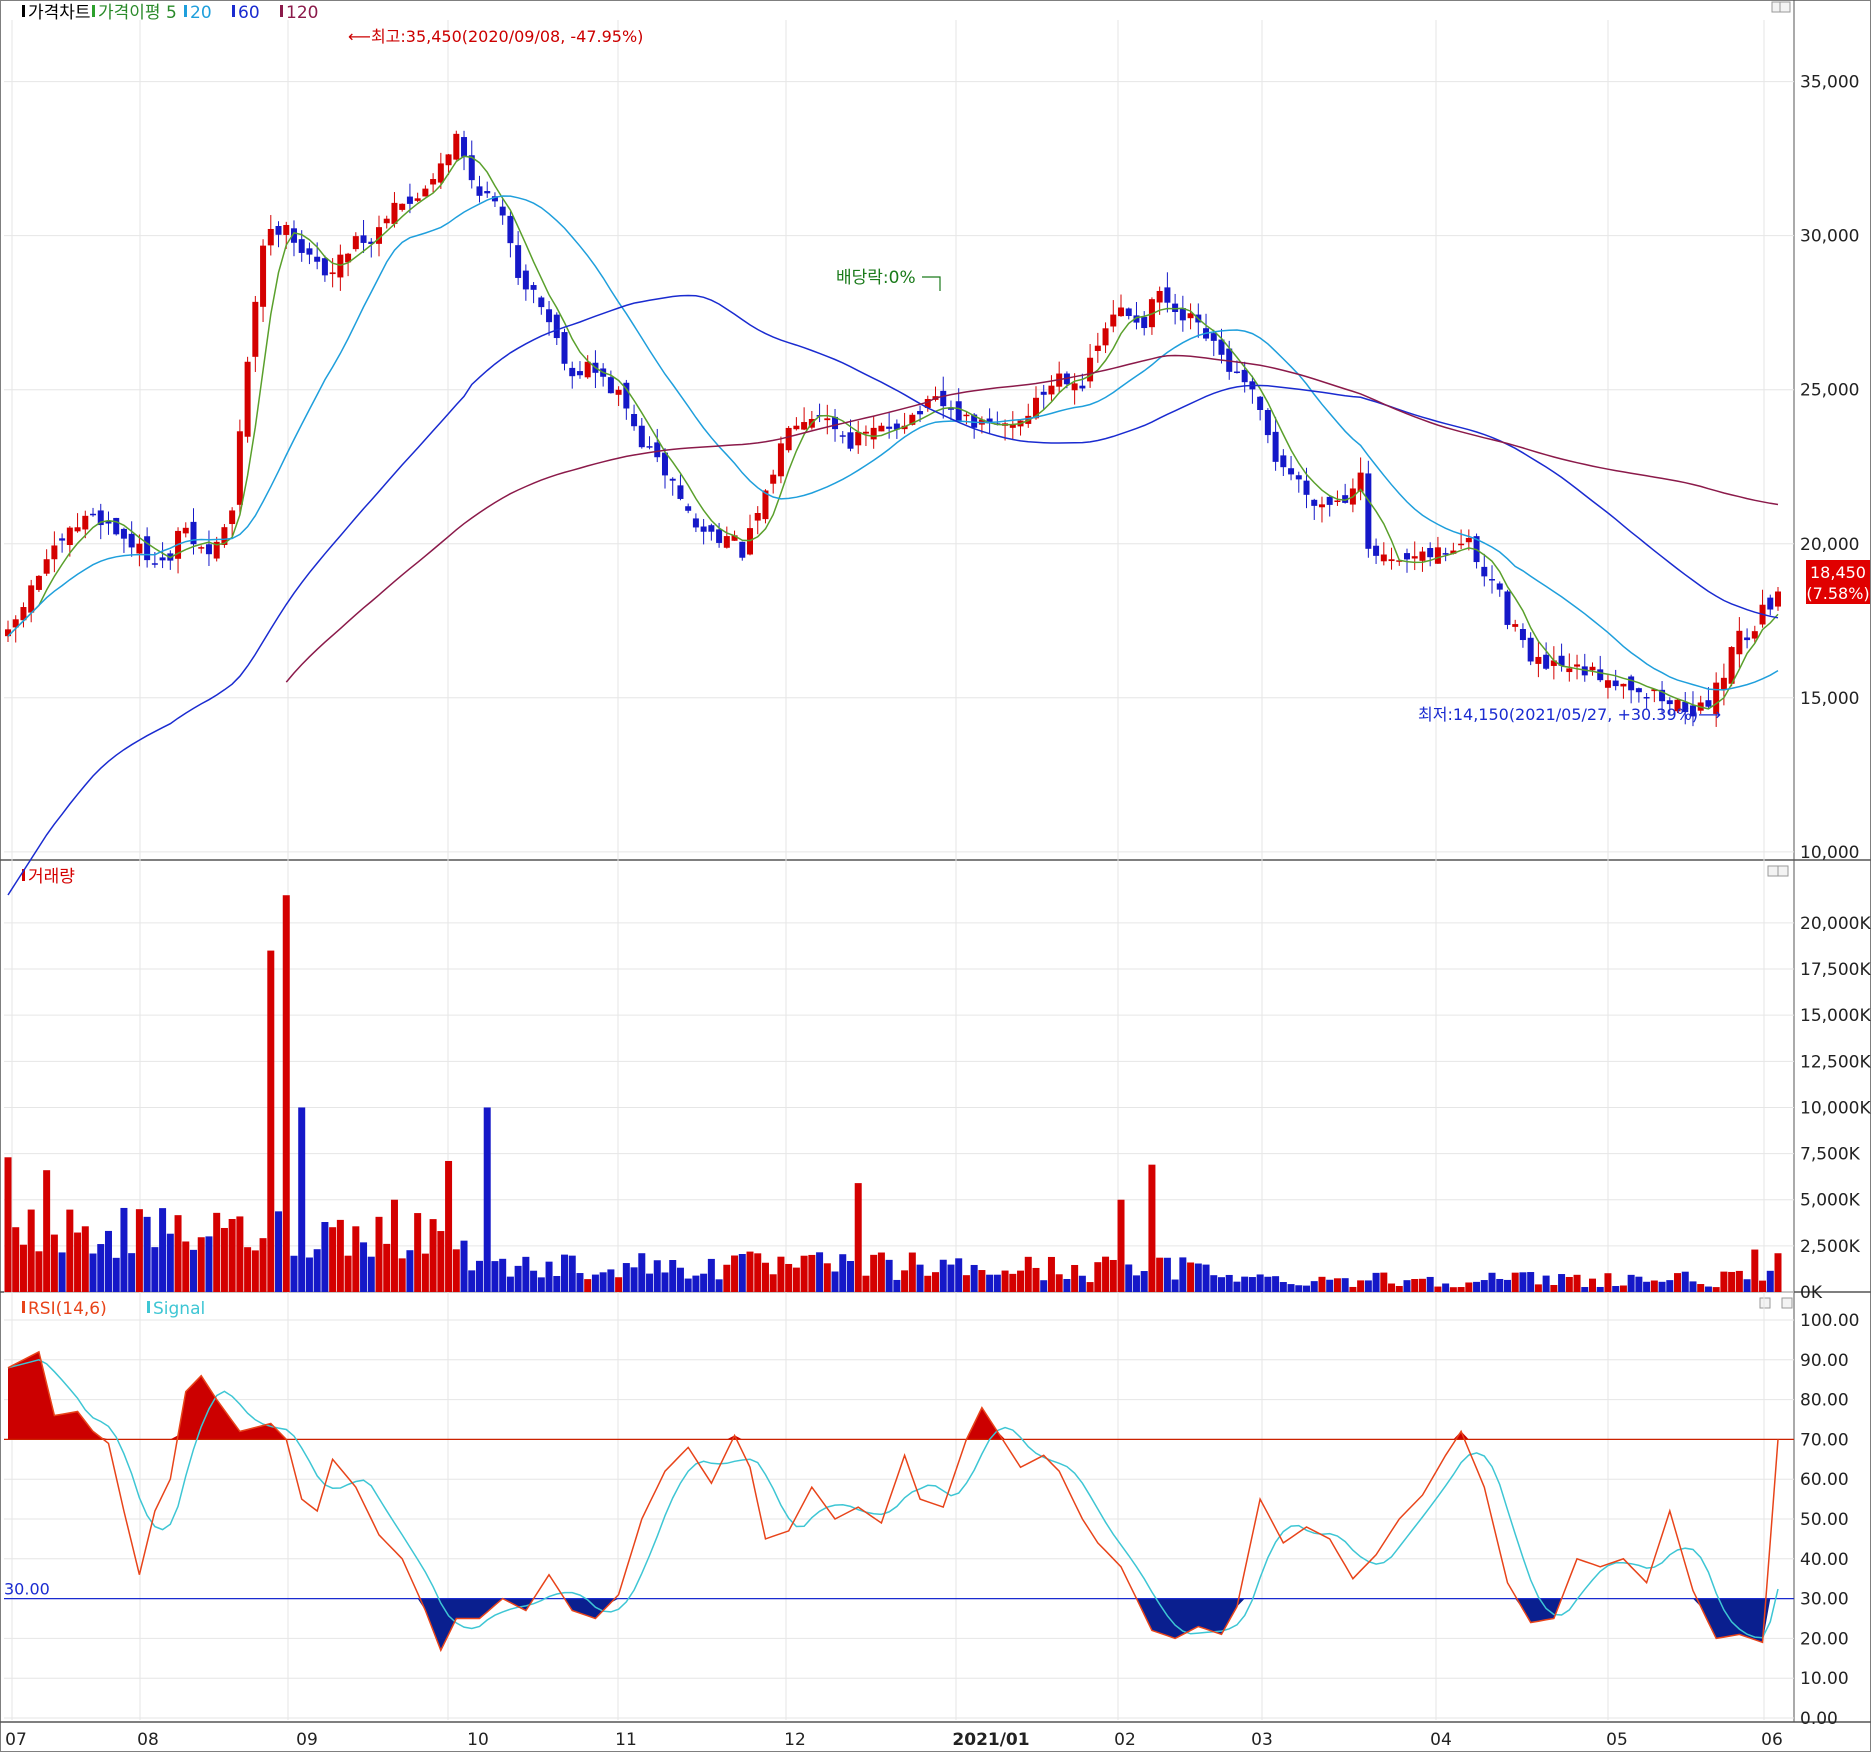 Image resolution: width=1871 pixels, height=1757 pixels. What do you see at coordinates (1830, 1201) in the screenshot?
I see `volume-tick-label: 5,000K` at bounding box center [1830, 1201].